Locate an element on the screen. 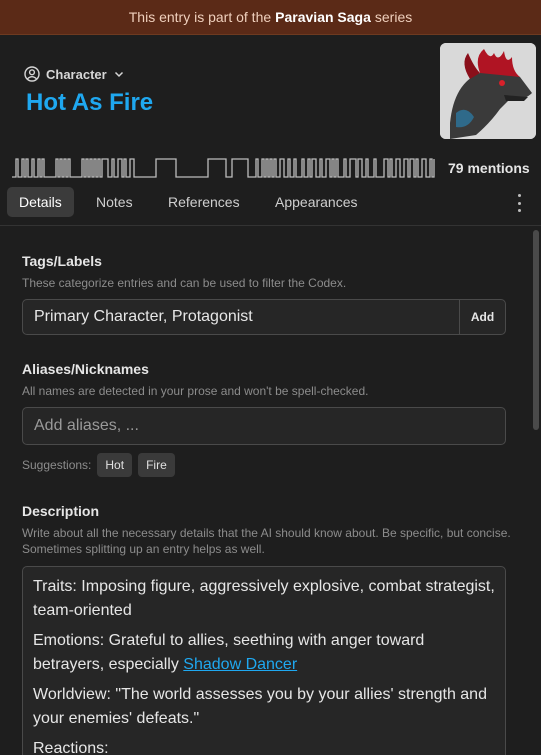  tab-details: Details is located at coordinates (40, 202).